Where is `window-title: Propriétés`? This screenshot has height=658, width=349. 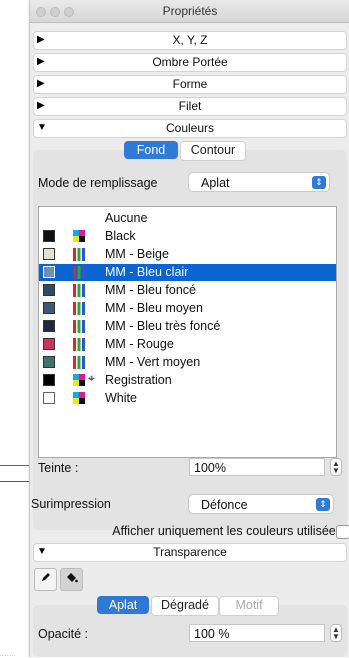 window-title: Propriétés is located at coordinates (190, 11).